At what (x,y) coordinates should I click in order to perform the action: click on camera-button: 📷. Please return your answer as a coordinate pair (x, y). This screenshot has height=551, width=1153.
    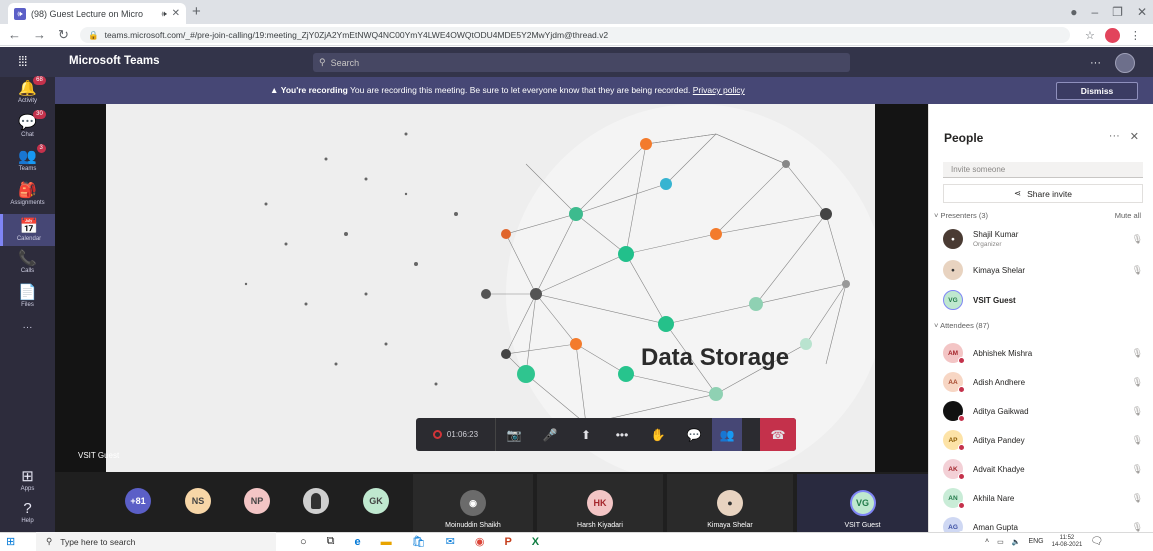
    Looking at the image, I should click on (514, 434).